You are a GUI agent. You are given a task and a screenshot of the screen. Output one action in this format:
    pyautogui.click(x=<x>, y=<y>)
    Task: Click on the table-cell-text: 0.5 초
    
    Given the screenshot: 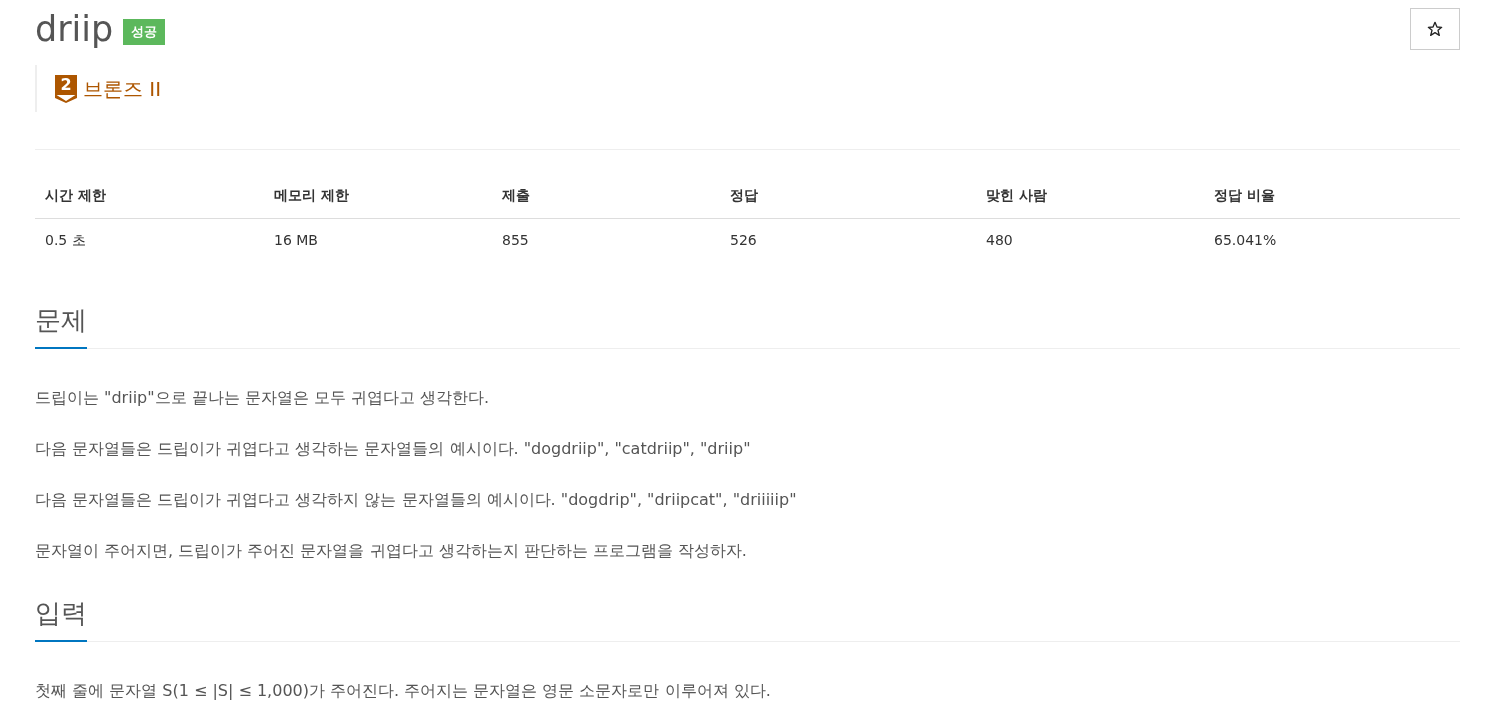 What is the action you would take?
    pyautogui.click(x=65, y=240)
    